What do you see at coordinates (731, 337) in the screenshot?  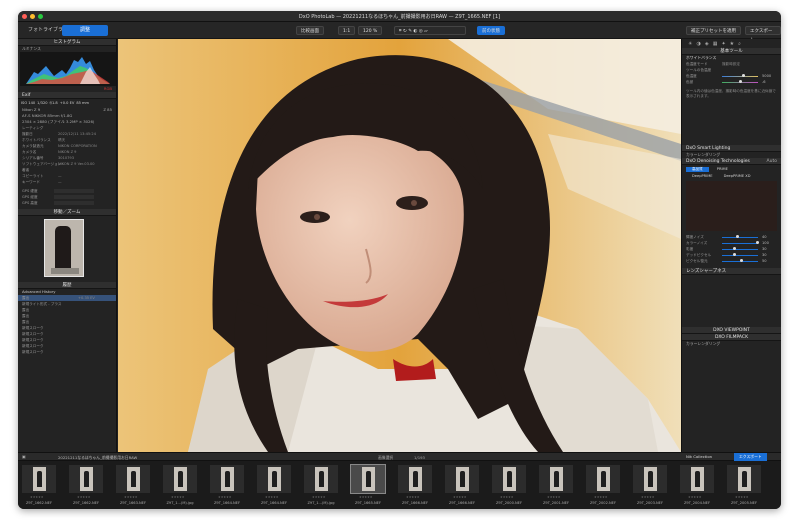 I see `filmpack-header: DXO FILMPACK` at bounding box center [731, 337].